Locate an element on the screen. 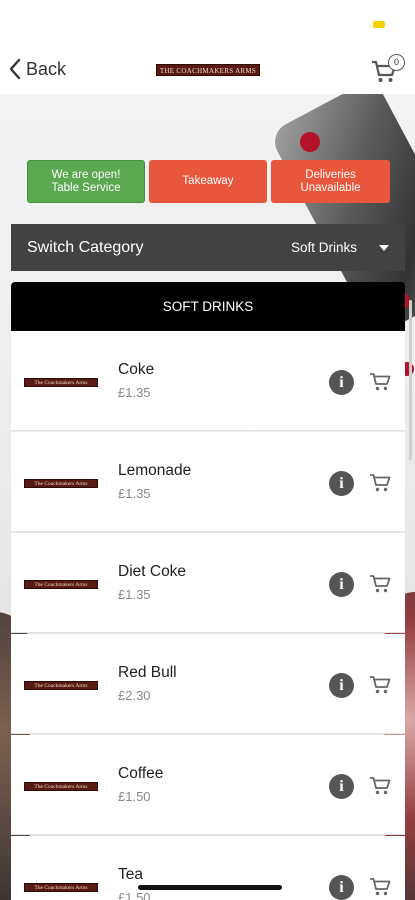 The width and height of the screenshot is (415, 900). takeaway-label: Takeaway is located at coordinates (208, 181).